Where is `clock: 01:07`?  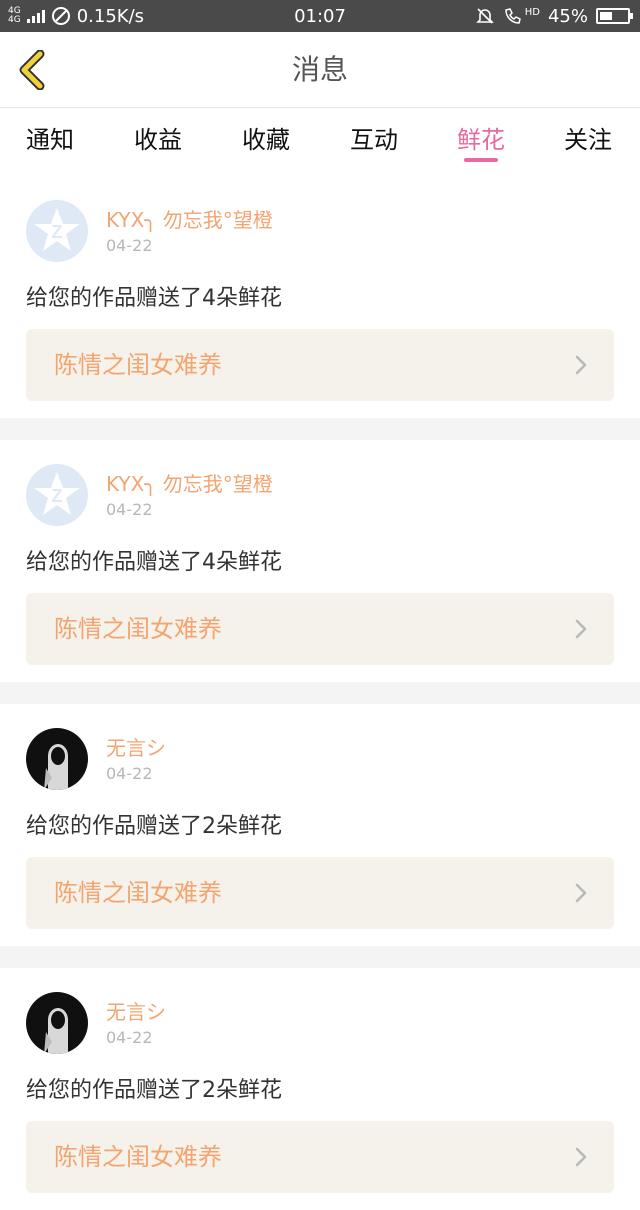
clock: 01:07 is located at coordinates (320, 16).